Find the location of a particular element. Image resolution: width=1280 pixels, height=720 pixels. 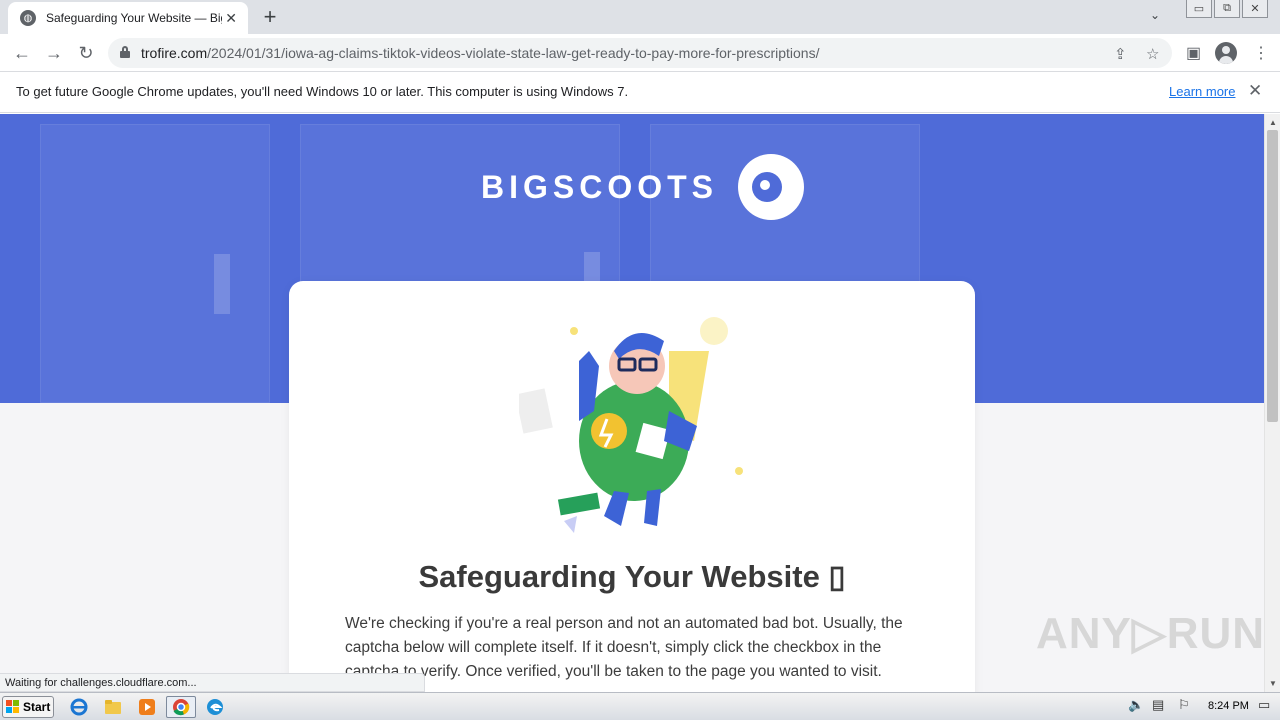

start-button: Start is located at coordinates (28, 707).